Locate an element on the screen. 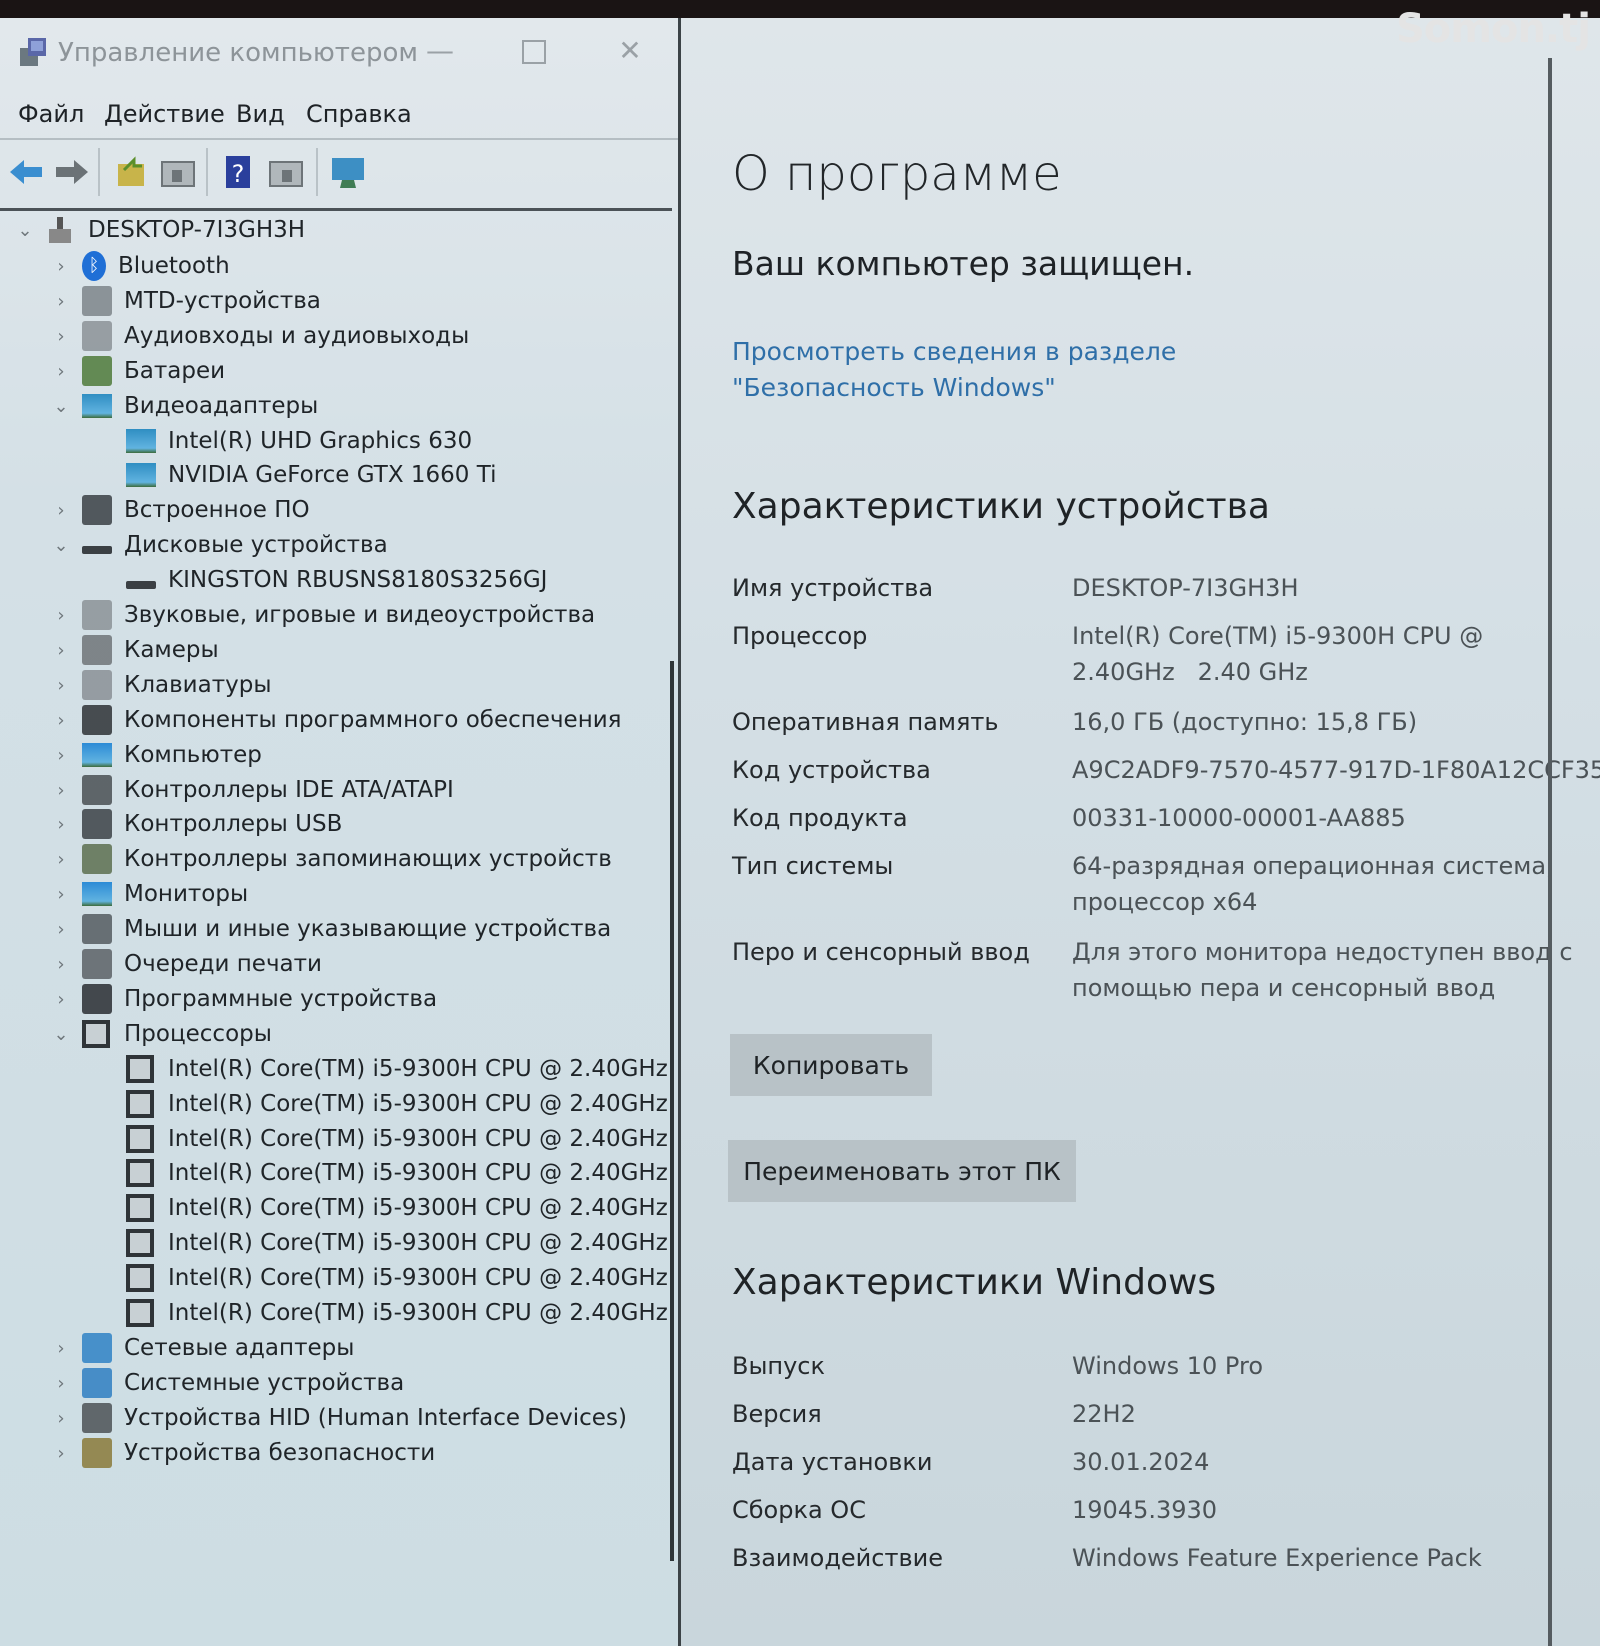 The height and width of the screenshot is (1646, 1600). menu-file: Файл is located at coordinates (51, 114).